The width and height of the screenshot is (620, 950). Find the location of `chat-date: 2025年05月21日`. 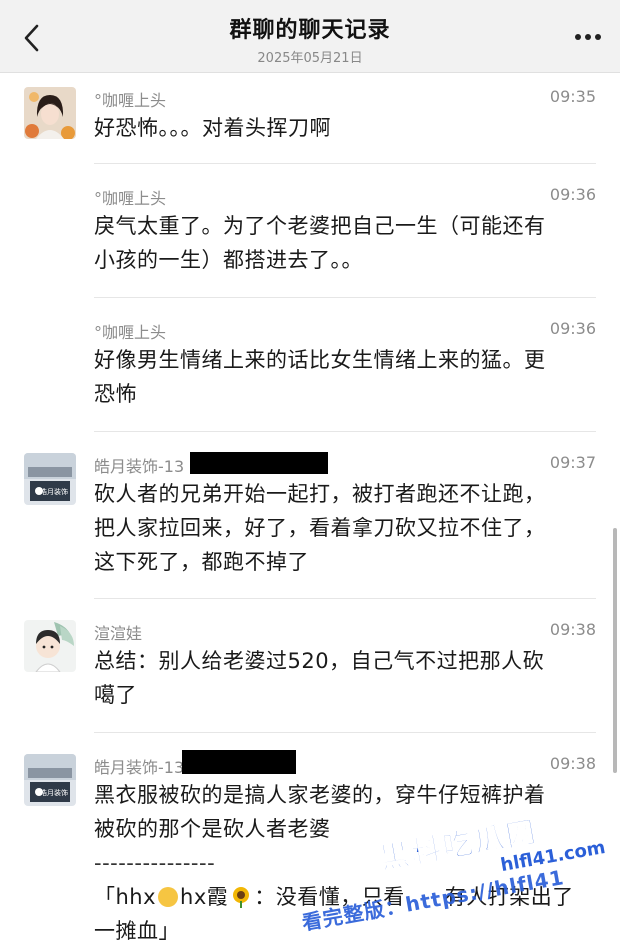

chat-date: 2025年05月21日 is located at coordinates (310, 58).